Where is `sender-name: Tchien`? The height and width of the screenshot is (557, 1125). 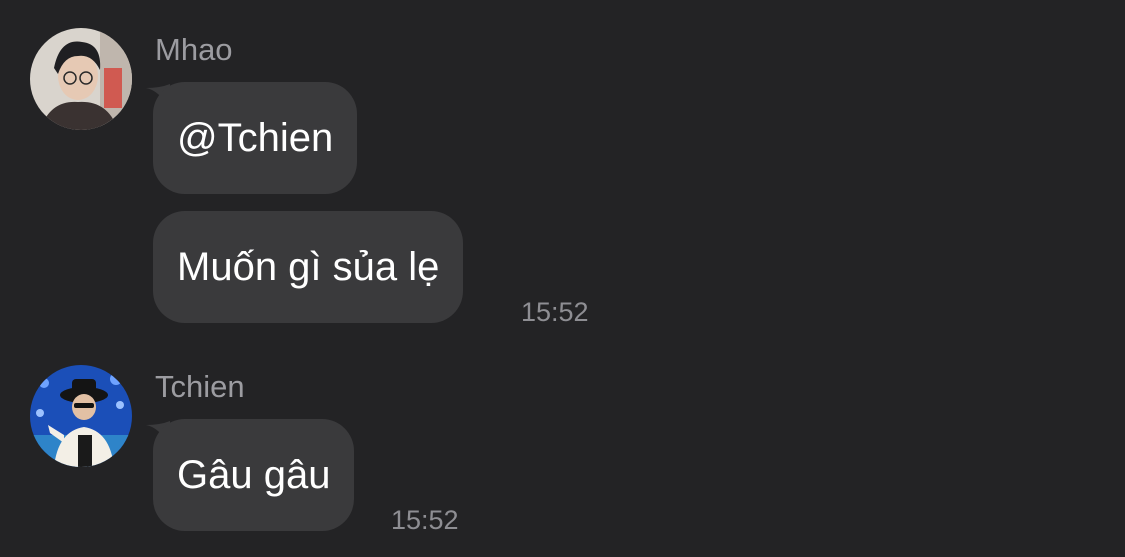 sender-name: Tchien is located at coordinates (200, 386).